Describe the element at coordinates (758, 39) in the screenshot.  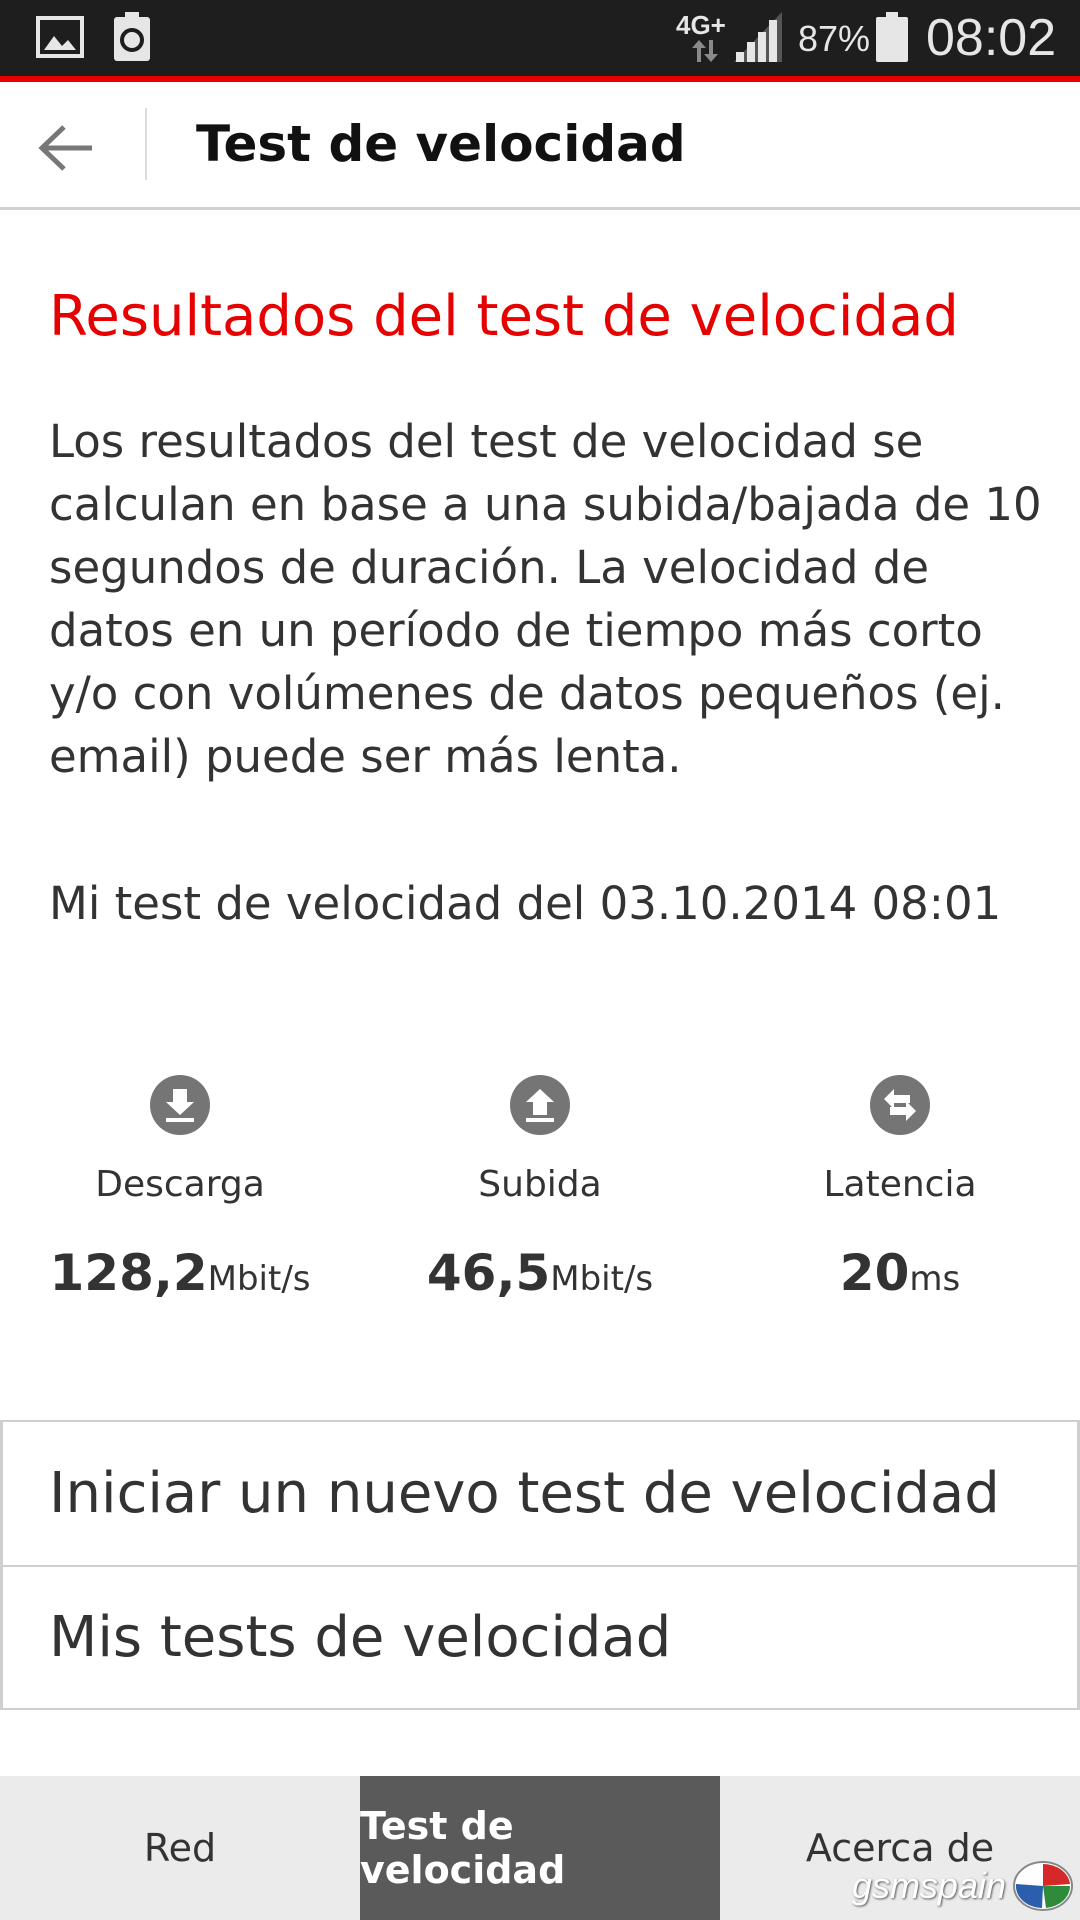
I see `signal-icon` at that location.